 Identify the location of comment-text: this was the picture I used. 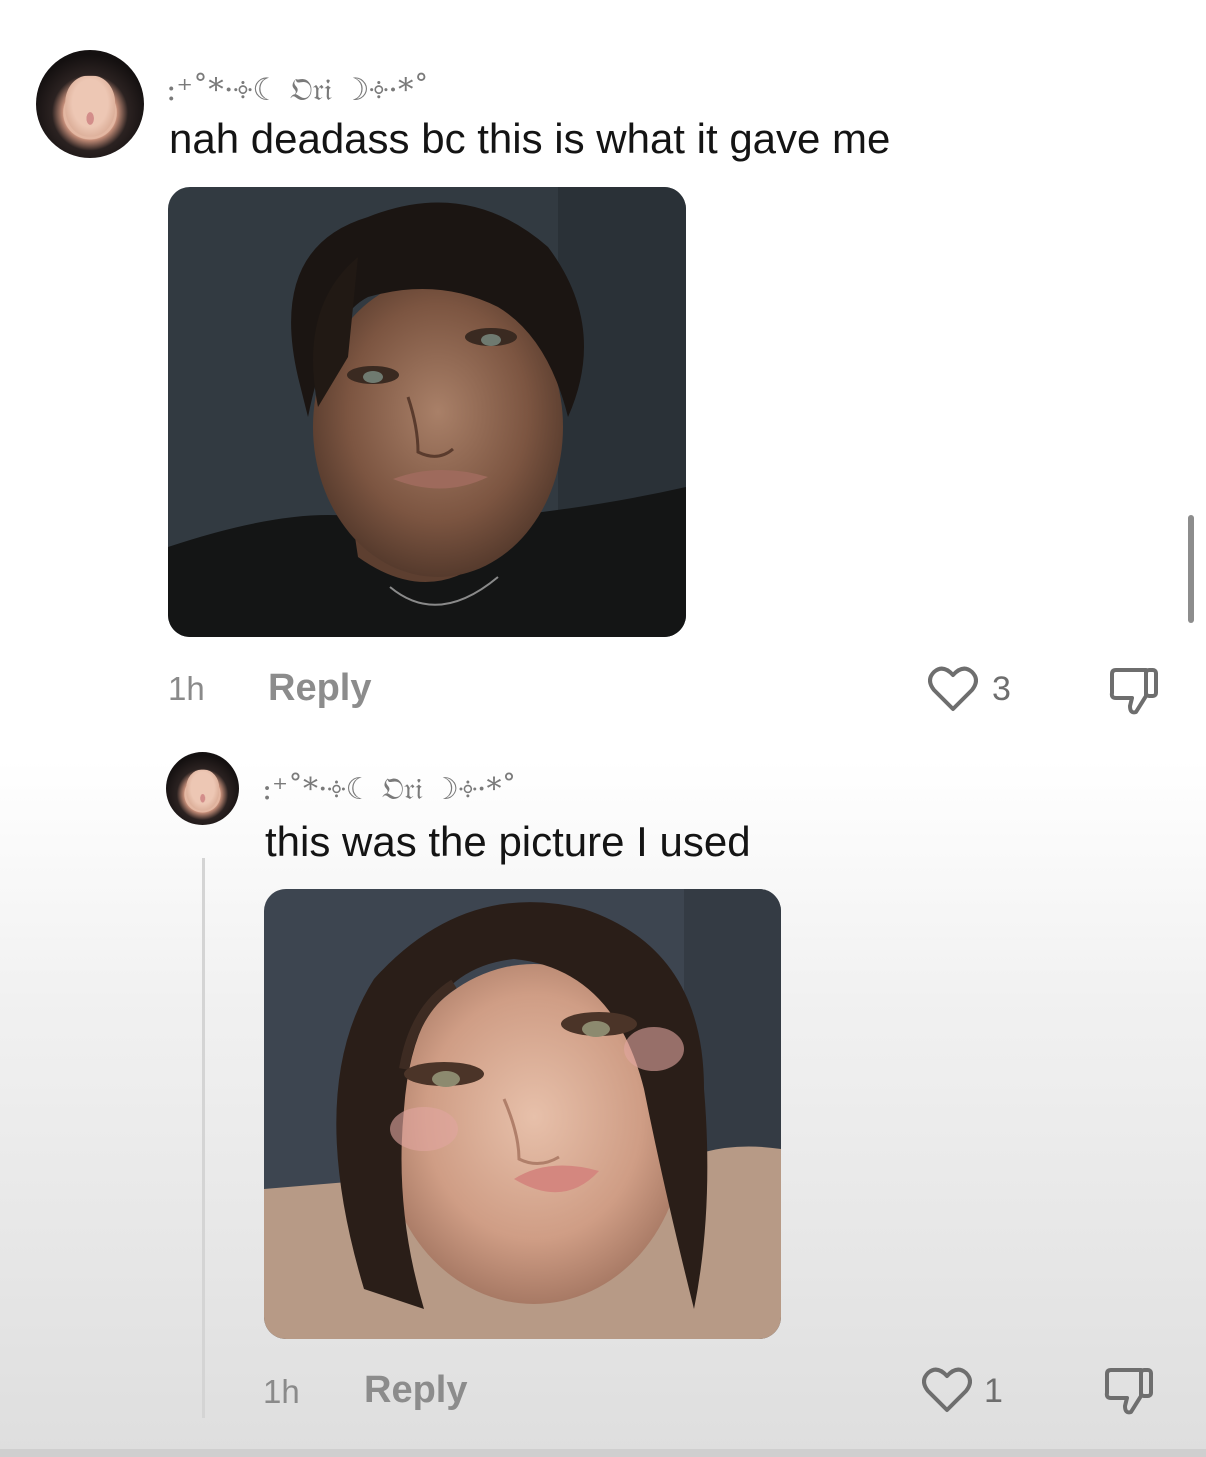
(508, 841).